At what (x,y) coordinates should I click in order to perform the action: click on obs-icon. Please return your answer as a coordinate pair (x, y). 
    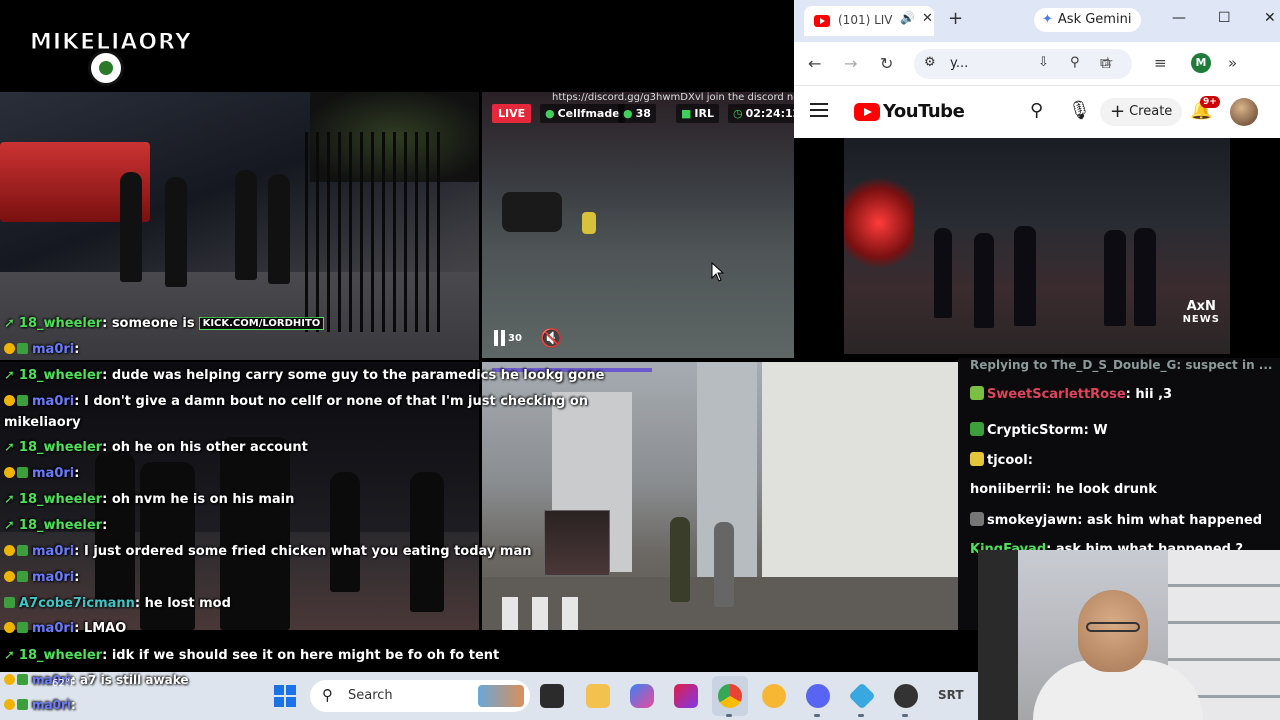
    Looking at the image, I should click on (906, 696).